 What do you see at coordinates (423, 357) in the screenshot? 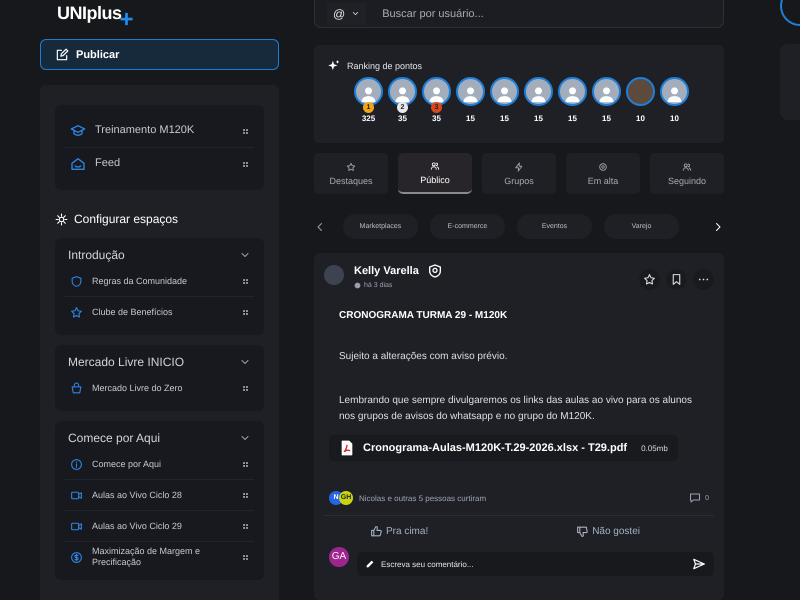
I see `post-paragraph: Sujeito a alterações com aviso prévio.` at bounding box center [423, 357].